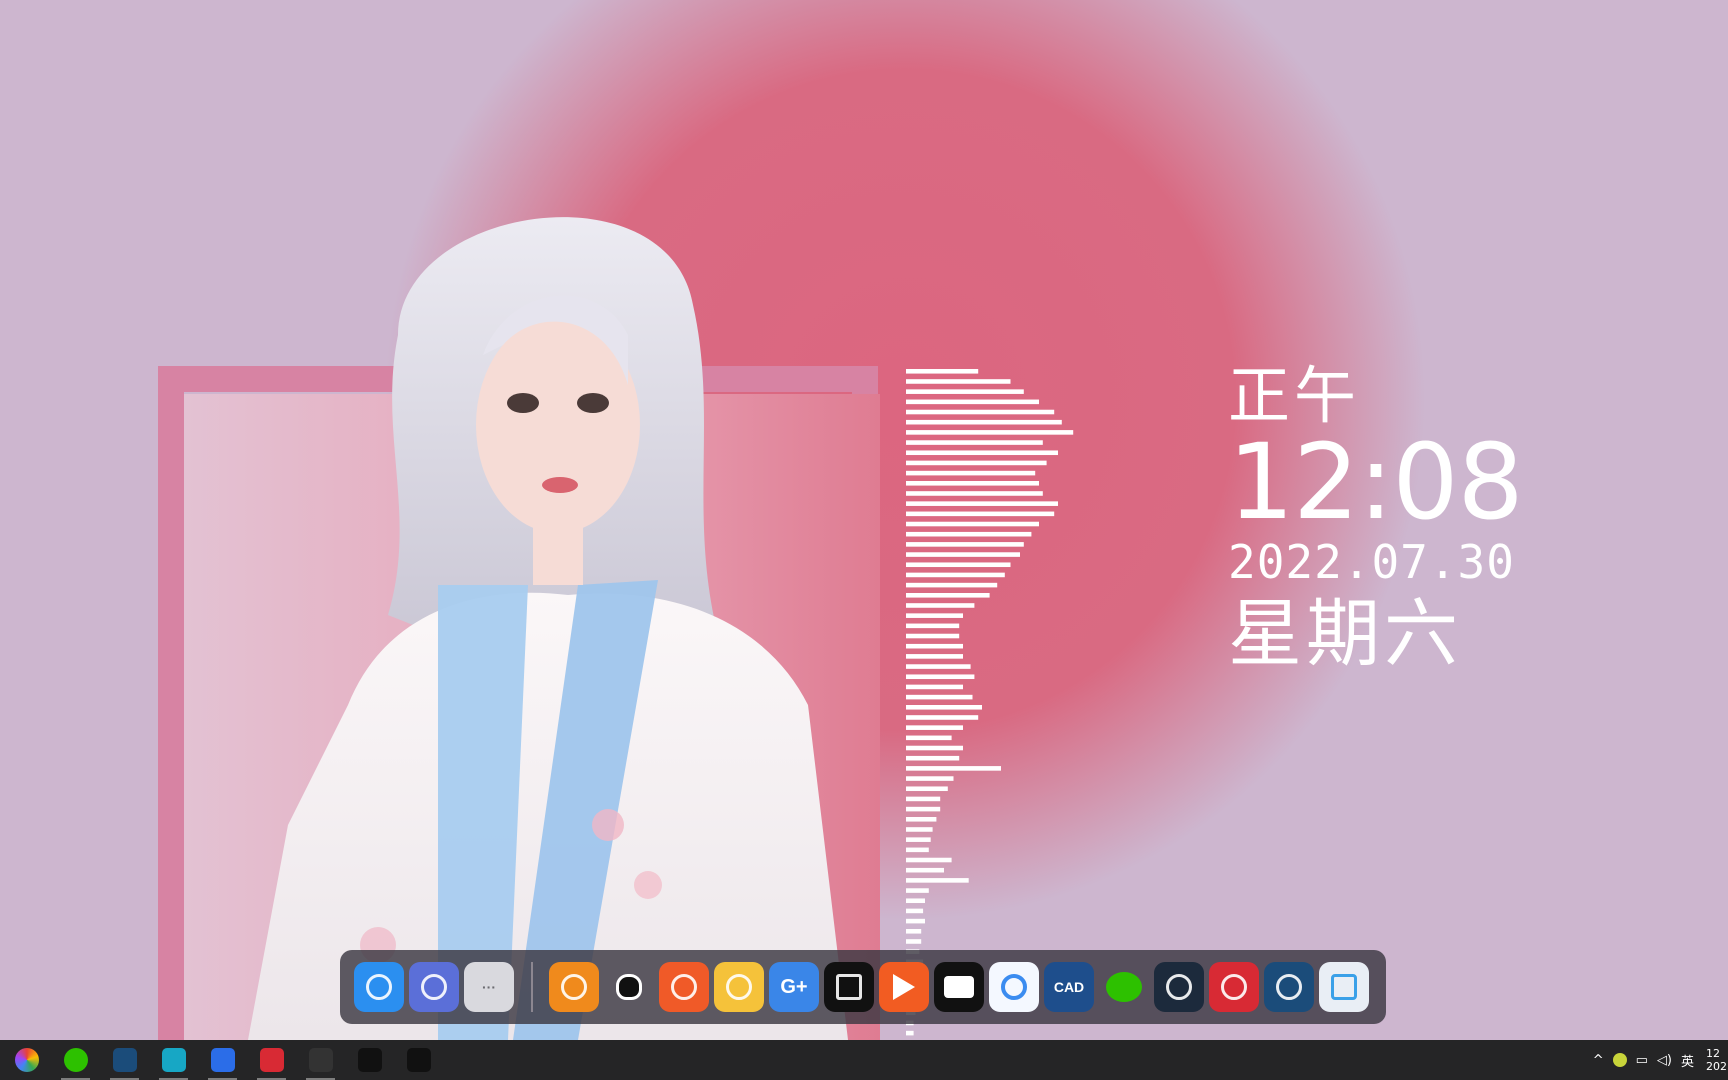 This screenshot has height=1080, width=1728. I want to click on dock-item-cad: CAD, so click(1069, 987).